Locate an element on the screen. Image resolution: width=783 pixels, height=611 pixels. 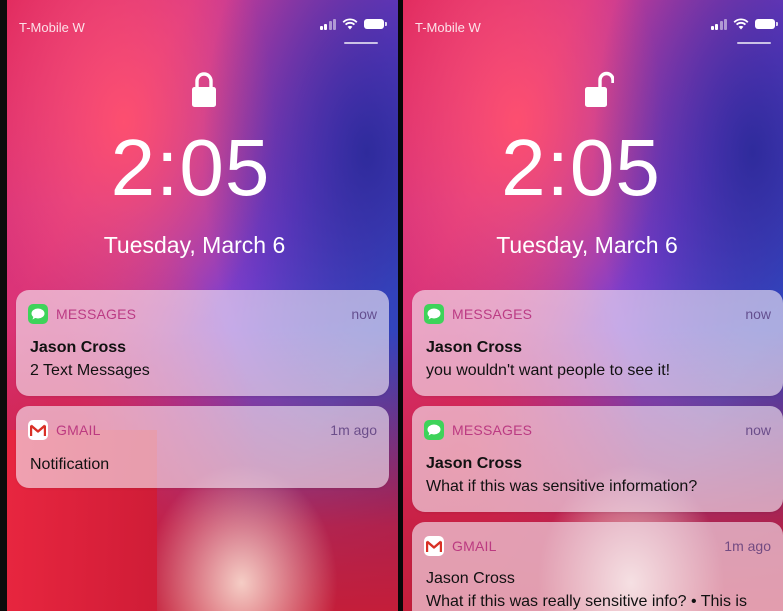
notification-body: 2 Text Messages is located at coordinates (90, 370).